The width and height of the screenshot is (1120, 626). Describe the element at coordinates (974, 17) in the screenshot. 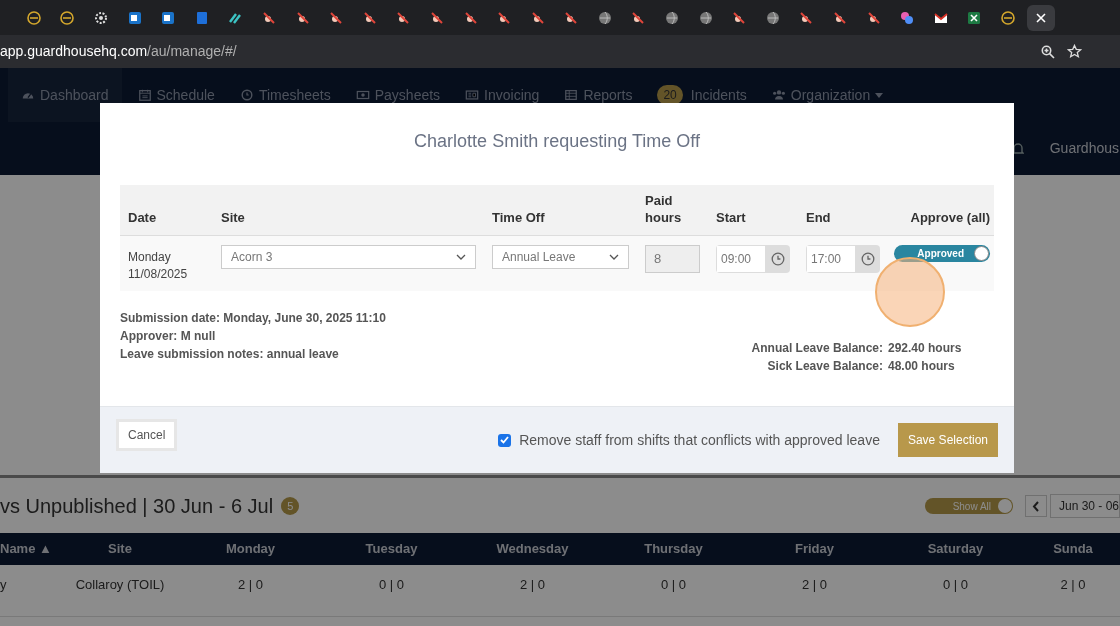

I see `spreadsheet-icon` at that location.